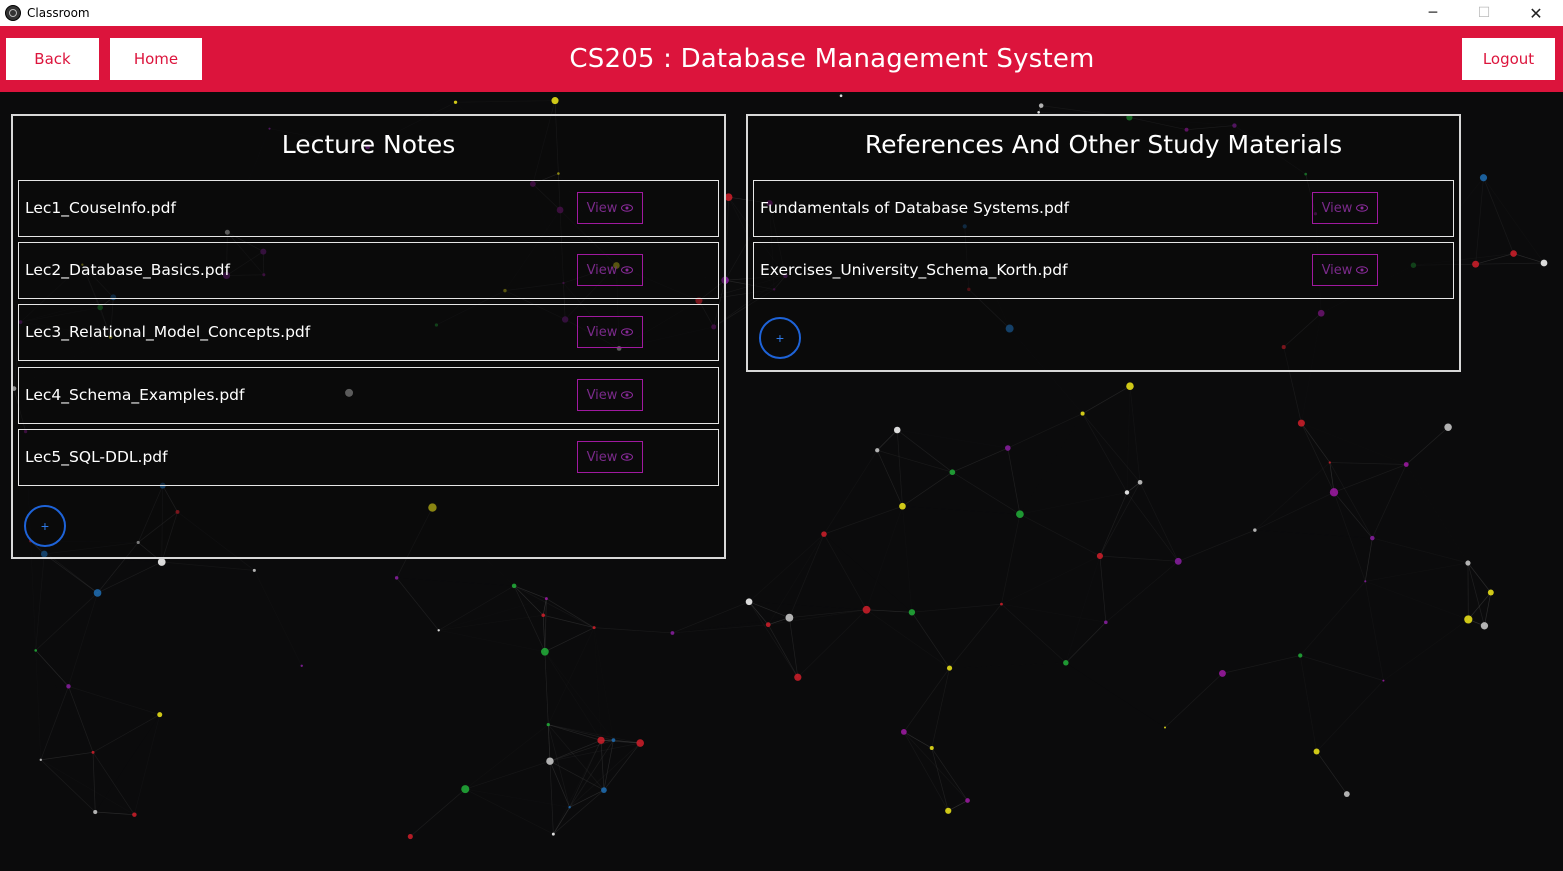 This screenshot has height=871, width=1563. I want to click on references-heading: References And Other Study Materials, so click(1103, 144).